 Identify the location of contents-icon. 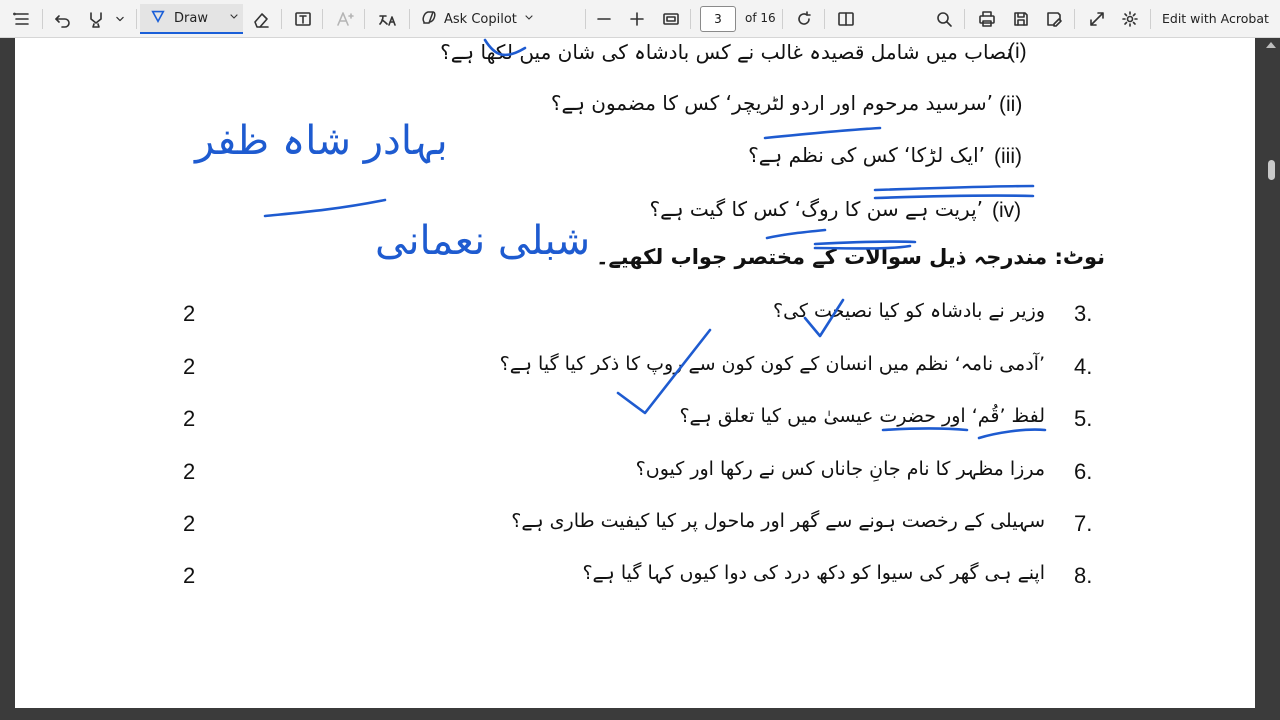
(22, 19).